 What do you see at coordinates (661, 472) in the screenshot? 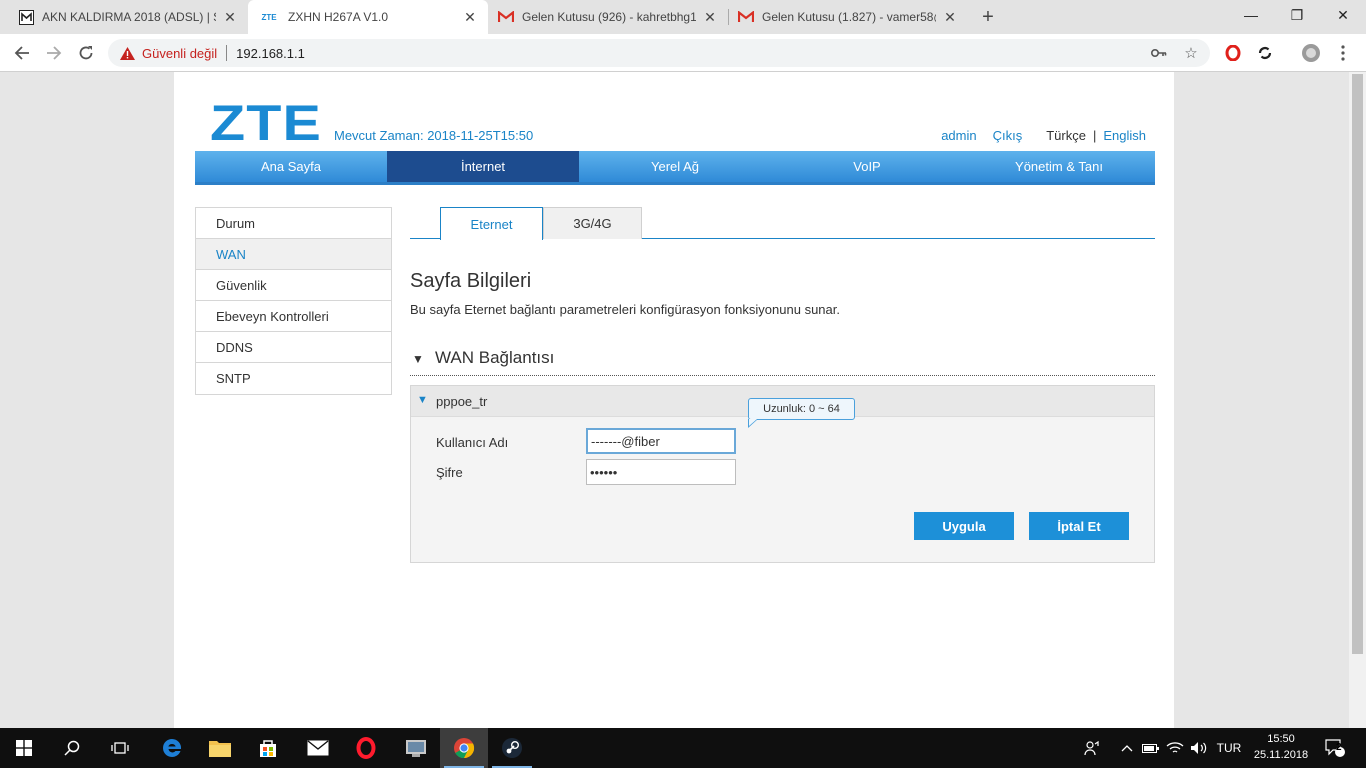
I see `password-input` at bounding box center [661, 472].